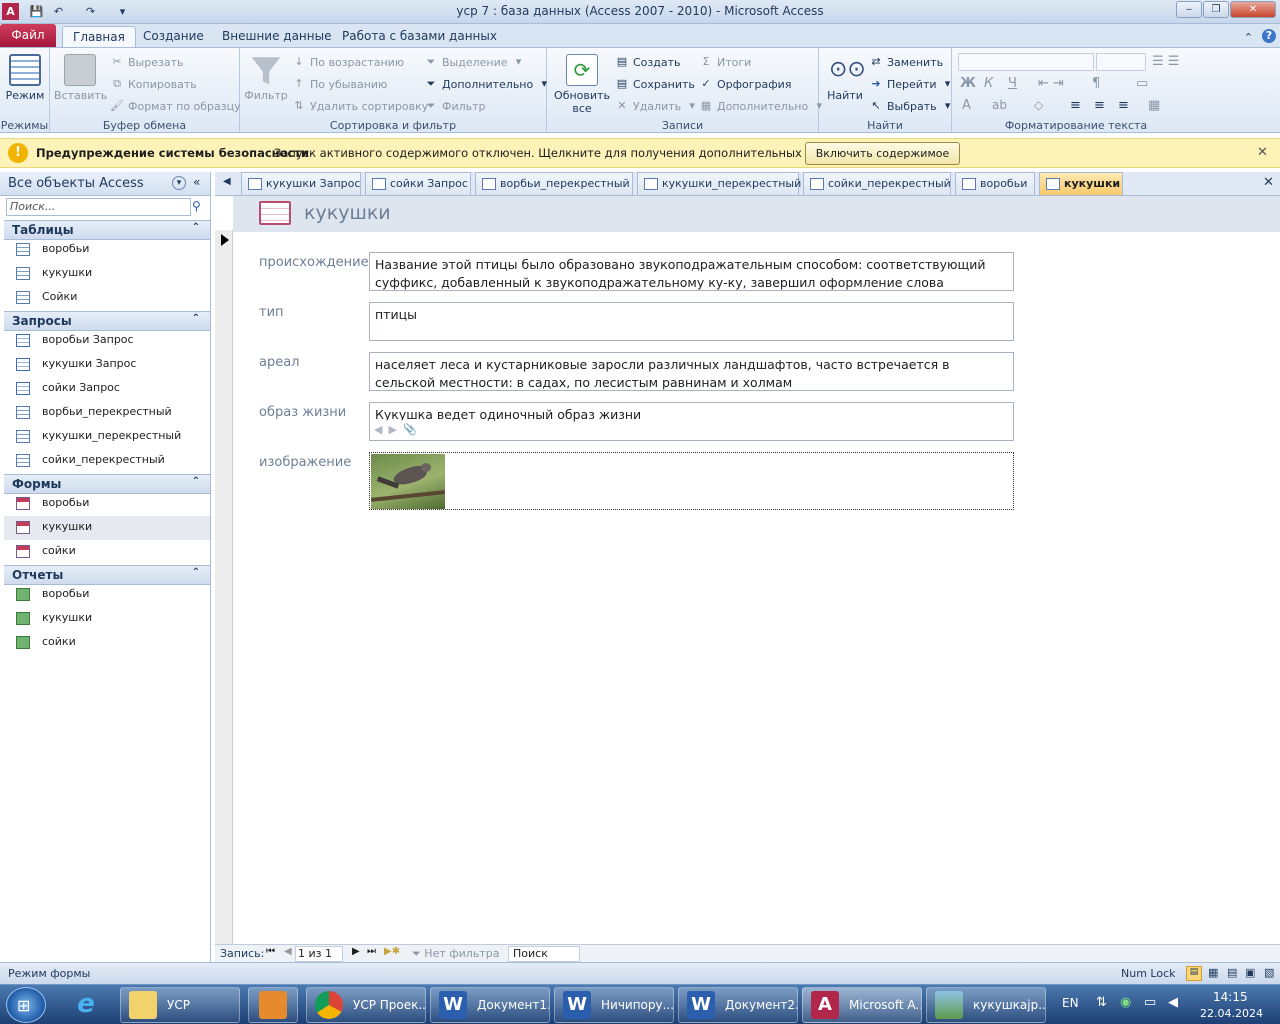 This screenshot has width=1280, height=1024. What do you see at coordinates (912, 84) in the screenshot?
I see `goto-button: ➜ Перейти ▾` at bounding box center [912, 84].